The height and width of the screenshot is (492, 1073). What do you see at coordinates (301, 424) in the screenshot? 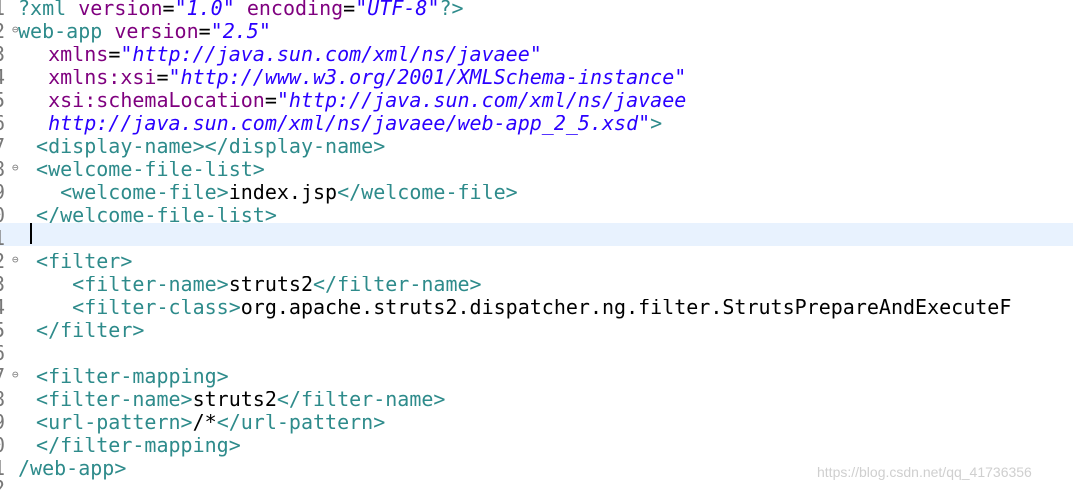
I see `tag-name: </url-pattern>` at bounding box center [301, 424].